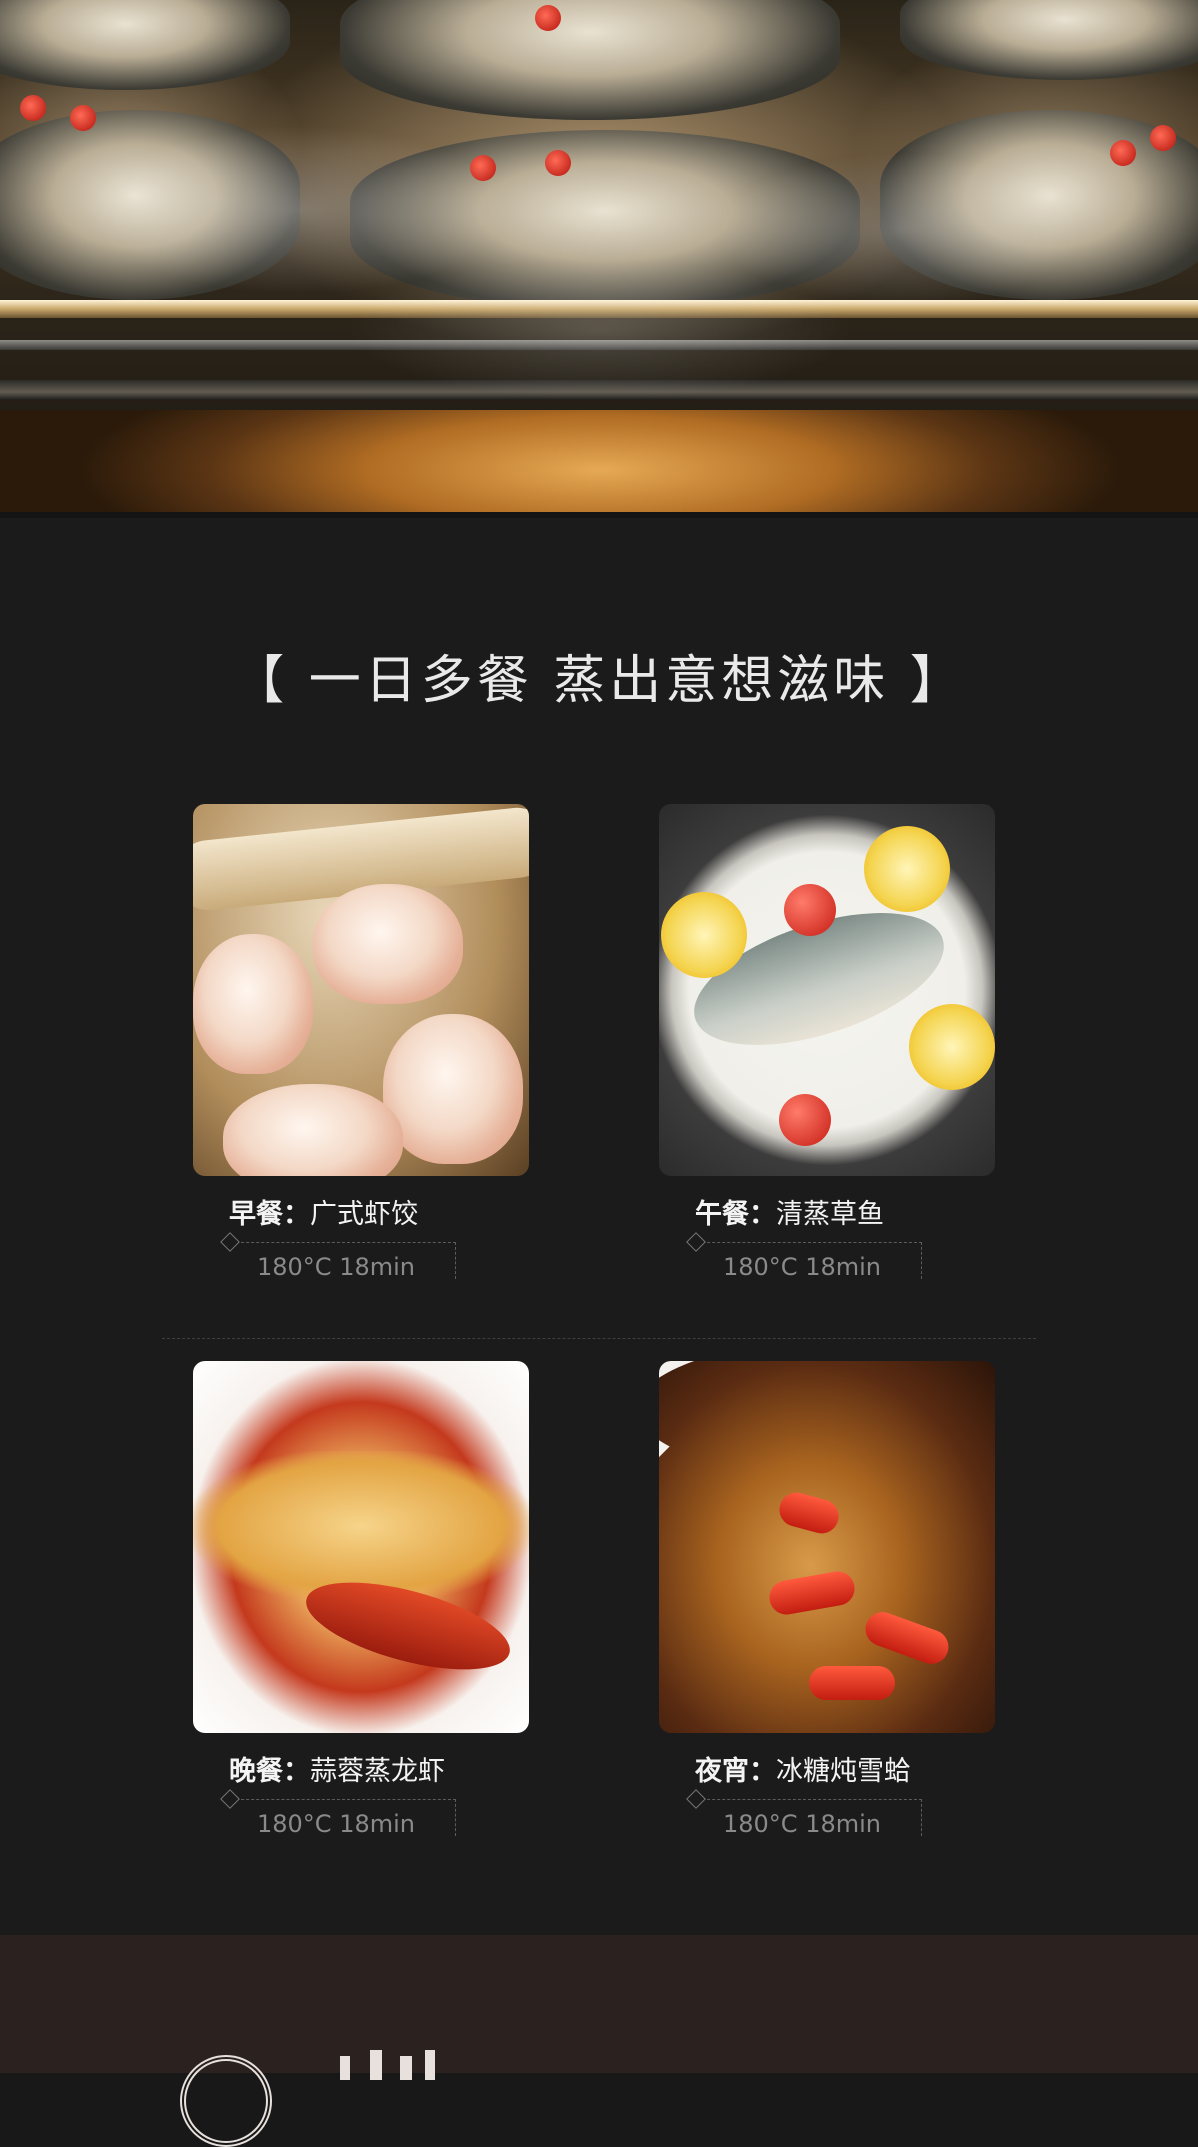 This screenshot has height=2147, width=1198. I want to click on sweet-soup-photo, so click(827, 1547).